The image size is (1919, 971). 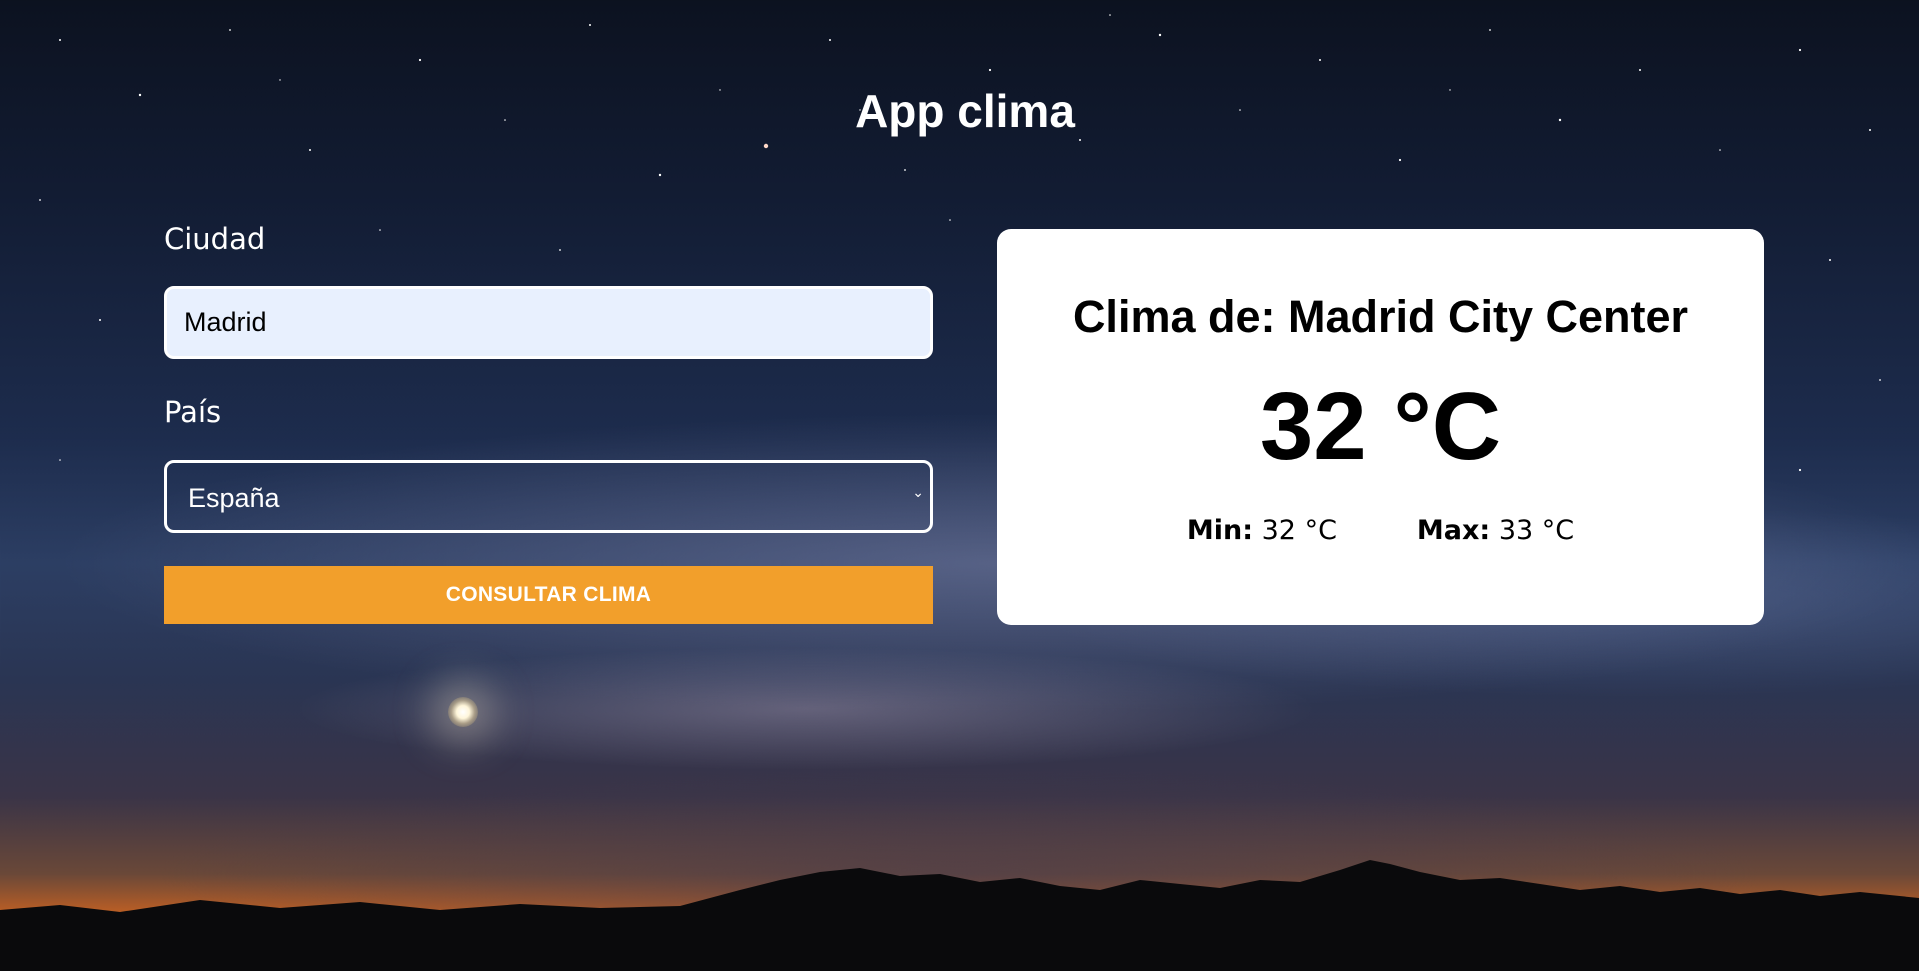 What do you see at coordinates (1220, 530) in the screenshot?
I see `min-label: Min:` at bounding box center [1220, 530].